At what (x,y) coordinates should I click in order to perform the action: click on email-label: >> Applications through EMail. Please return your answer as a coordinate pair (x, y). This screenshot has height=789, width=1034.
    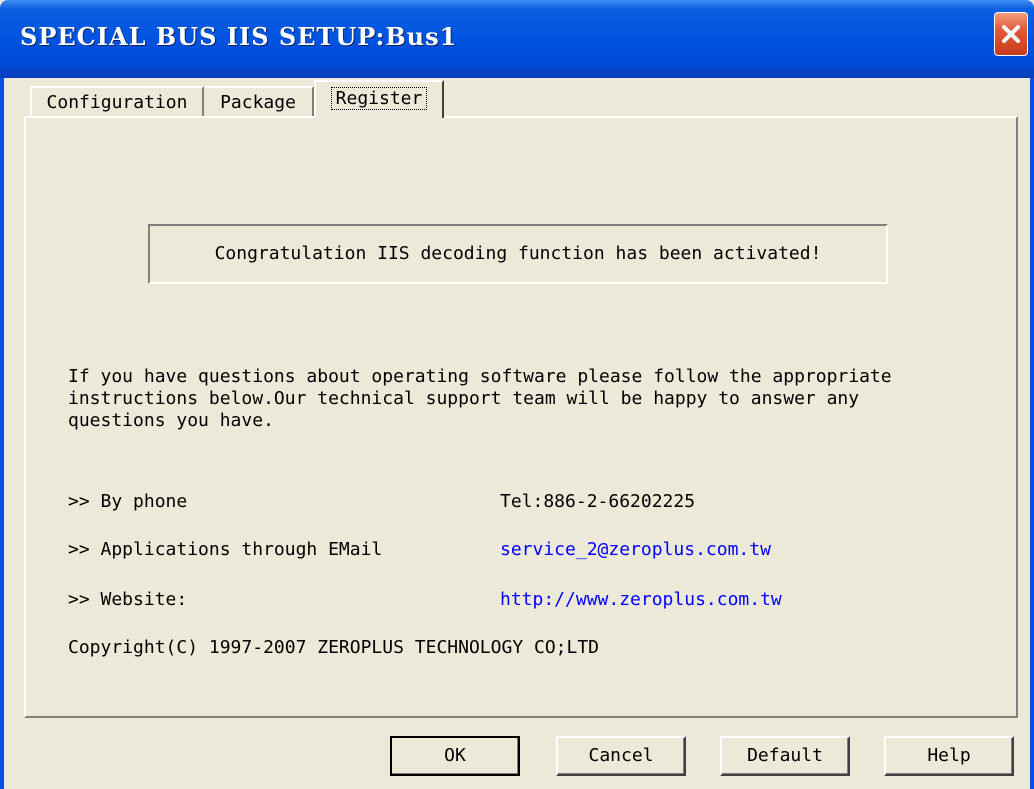
    Looking at the image, I should click on (225, 549).